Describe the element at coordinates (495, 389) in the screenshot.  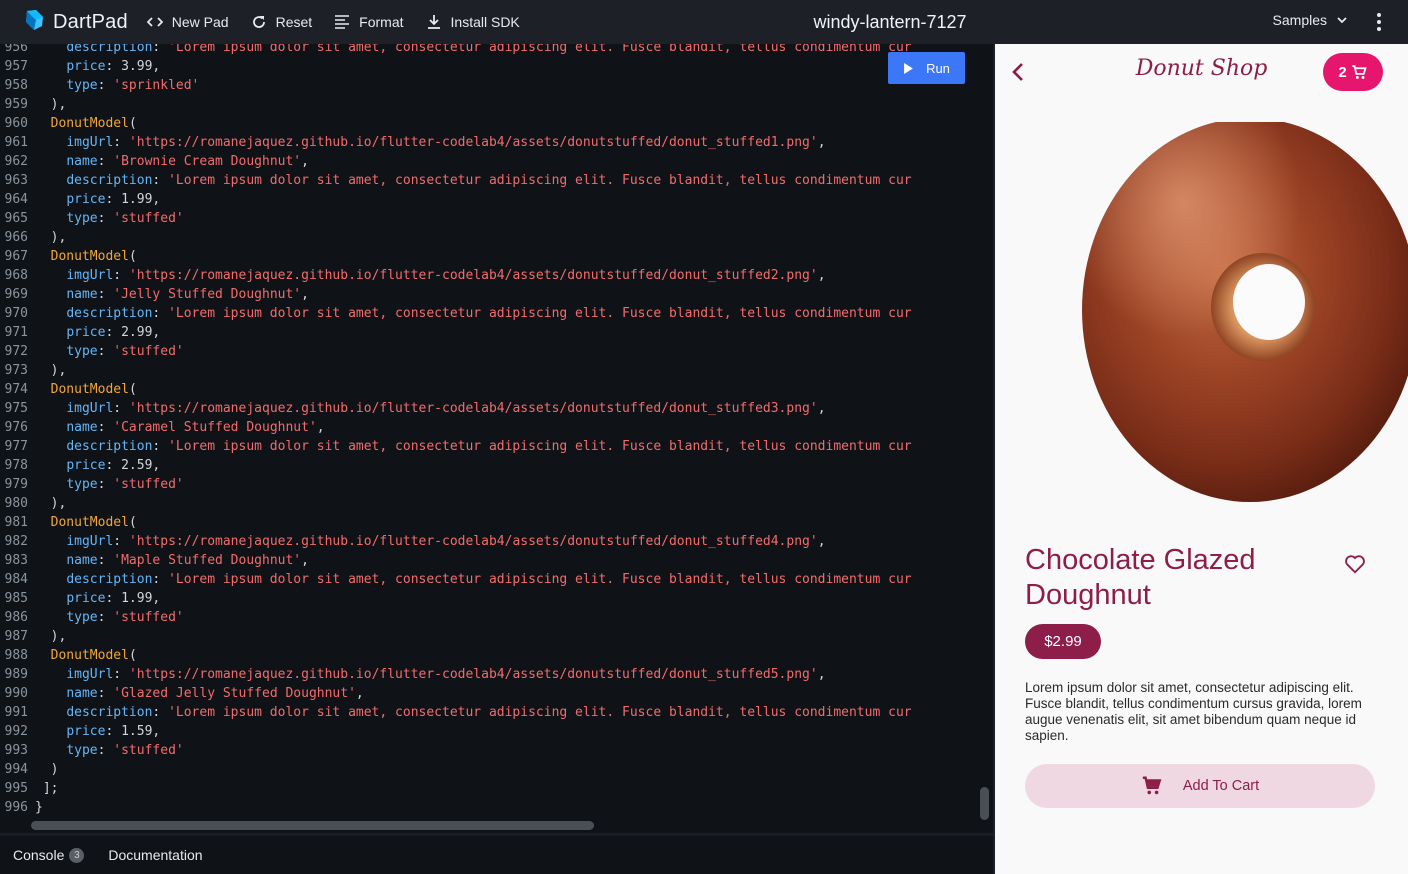
I see `code-line: 974 DonutModel(` at that location.